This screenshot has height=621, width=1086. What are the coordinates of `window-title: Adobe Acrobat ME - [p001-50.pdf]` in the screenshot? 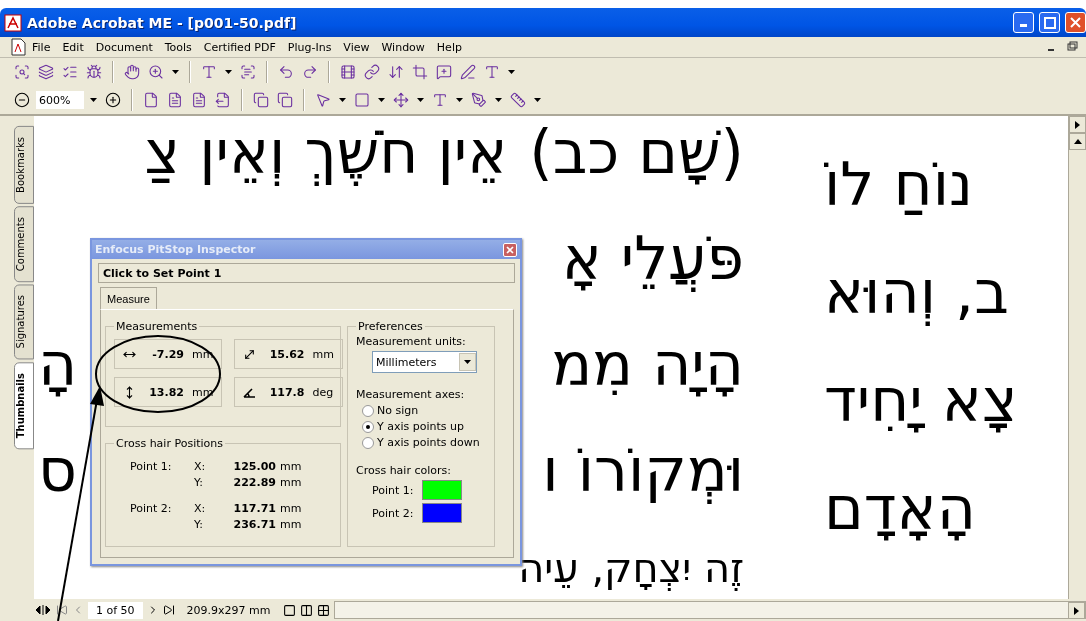 It's located at (162, 22).